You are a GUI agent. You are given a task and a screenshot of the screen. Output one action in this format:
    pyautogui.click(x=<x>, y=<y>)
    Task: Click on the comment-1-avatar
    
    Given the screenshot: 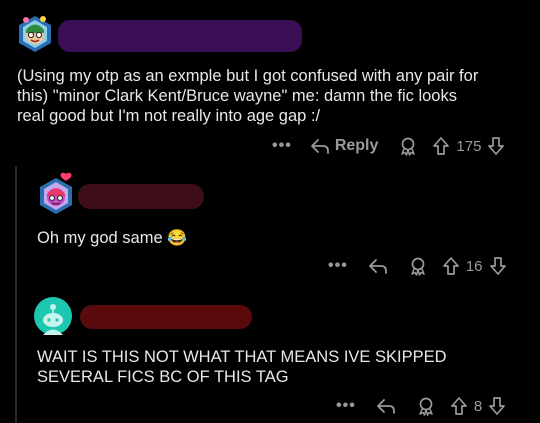 What is the action you would take?
    pyautogui.click(x=35, y=34)
    